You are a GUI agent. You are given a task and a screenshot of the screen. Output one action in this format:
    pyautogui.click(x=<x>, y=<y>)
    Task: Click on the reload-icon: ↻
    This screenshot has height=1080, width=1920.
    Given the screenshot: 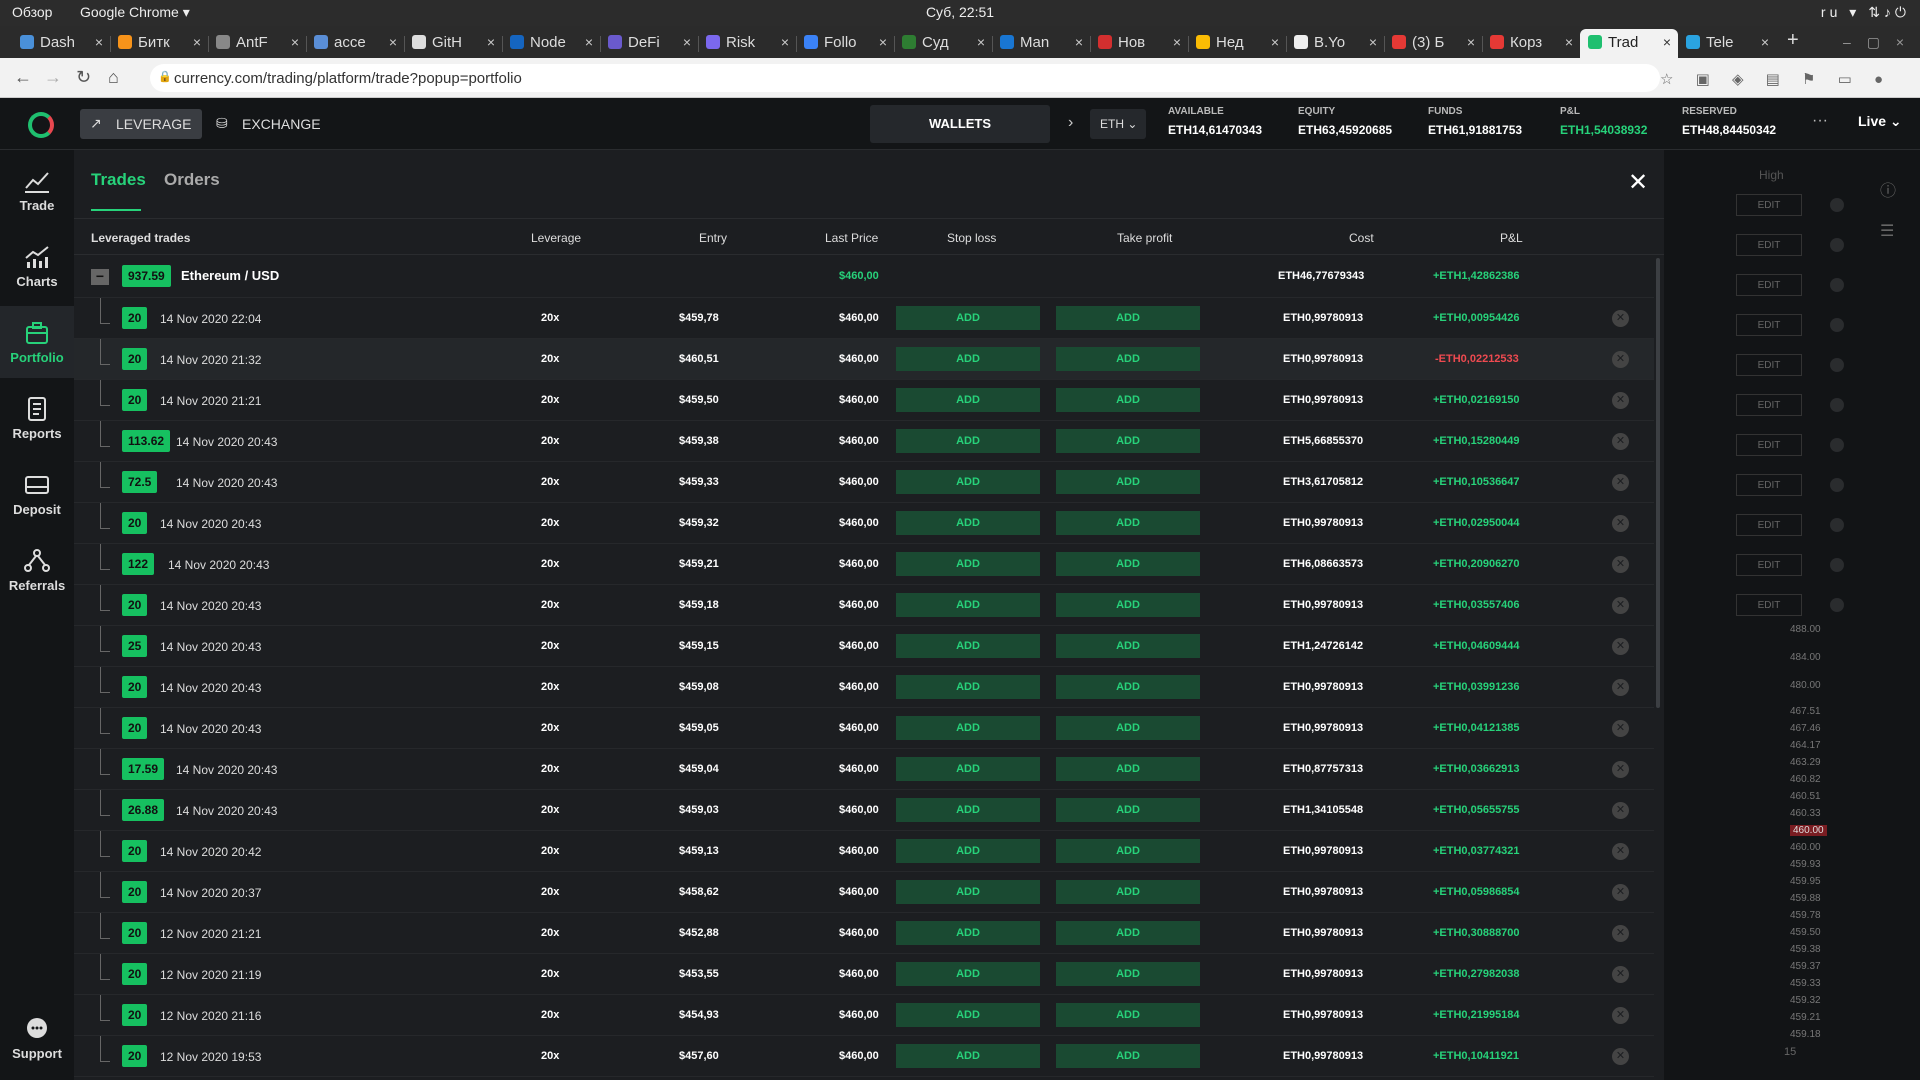 What is the action you would take?
    pyautogui.click(x=83, y=77)
    